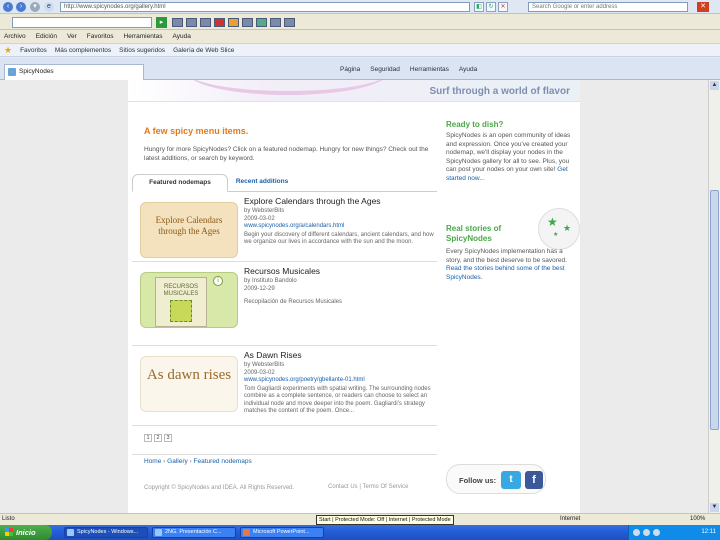 Image resolution: width=720 pixels, height=540 pixels. What do you see at coordinates (674, 532) in the screenshot?
I see `system-tray: 12:11` at bounding box center [674, 532].